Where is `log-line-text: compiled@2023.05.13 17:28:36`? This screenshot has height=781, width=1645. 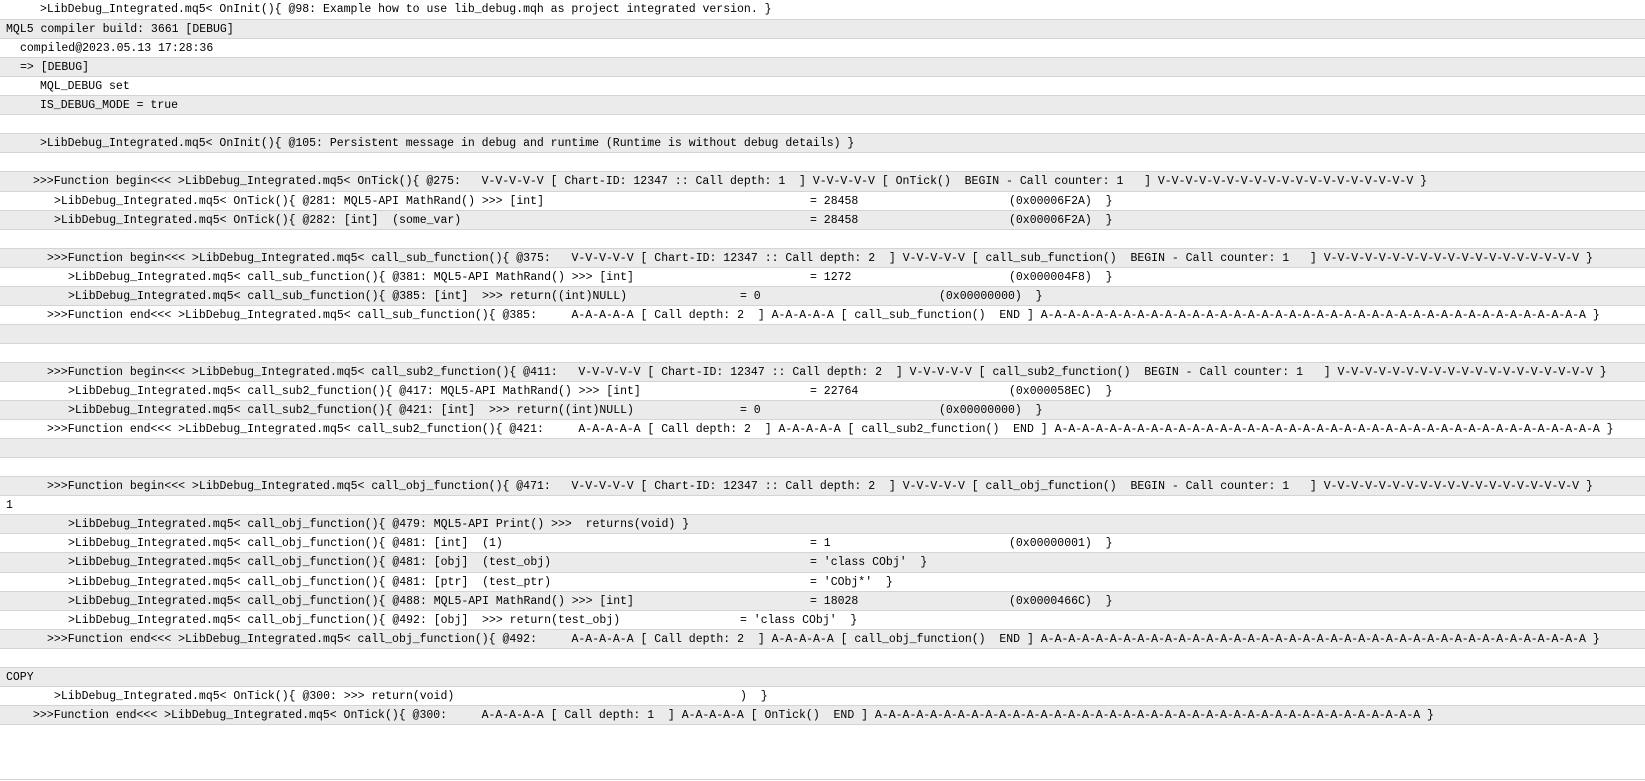 log-line-text: compiled@2023.05.13 17:28:36 is located at coordinates (117, 48).